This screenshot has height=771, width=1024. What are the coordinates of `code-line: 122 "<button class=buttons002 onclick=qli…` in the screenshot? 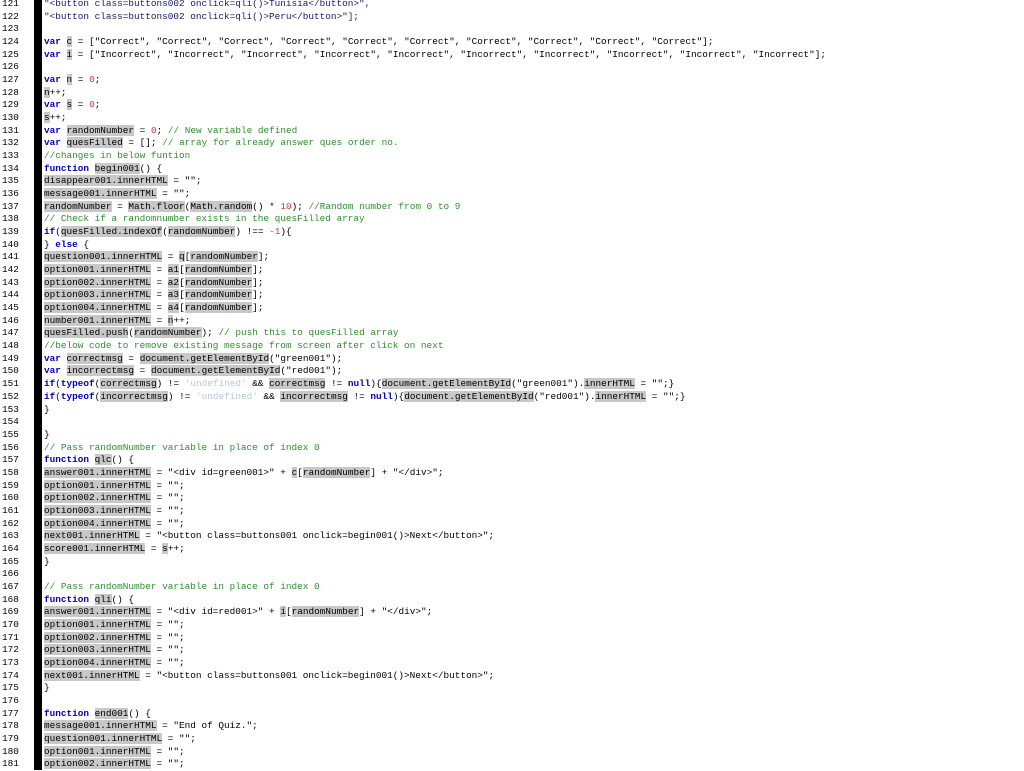 It's located at (512, 17).